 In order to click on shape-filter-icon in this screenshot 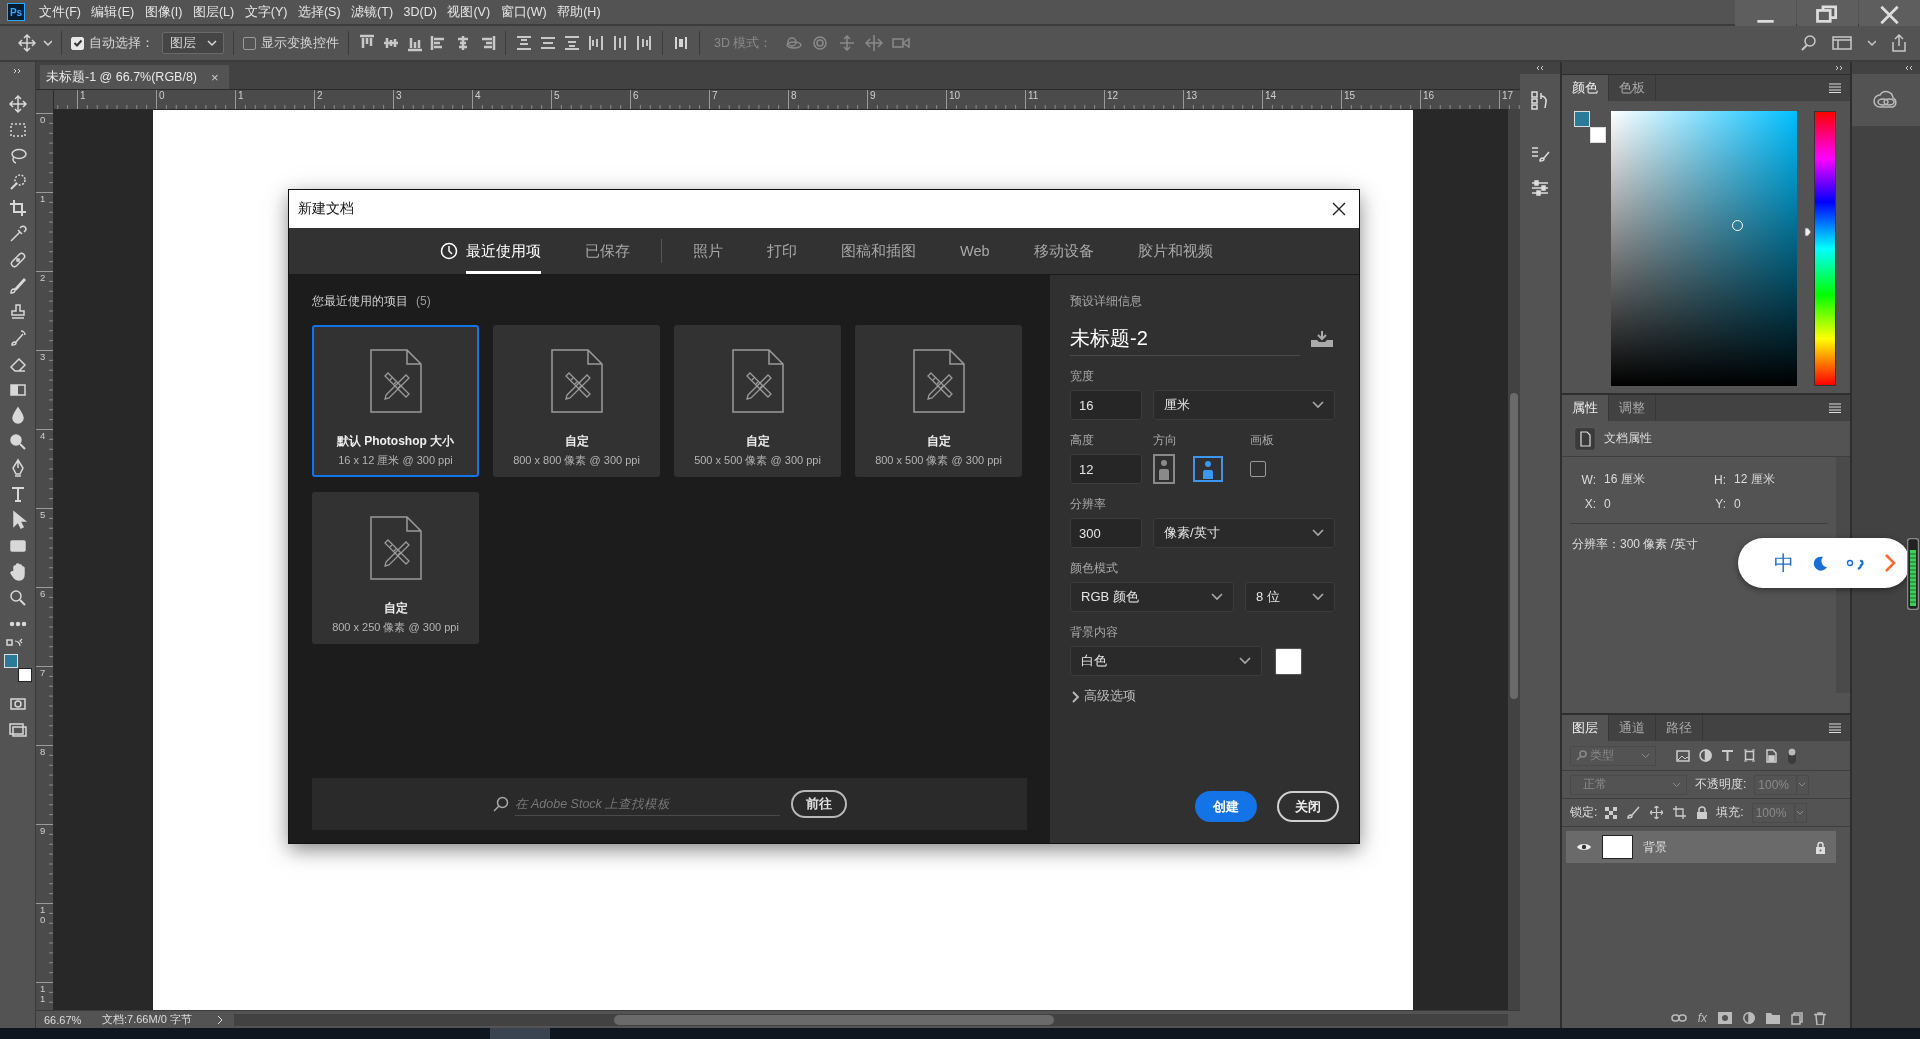, I will do `click(1749, 755)`.